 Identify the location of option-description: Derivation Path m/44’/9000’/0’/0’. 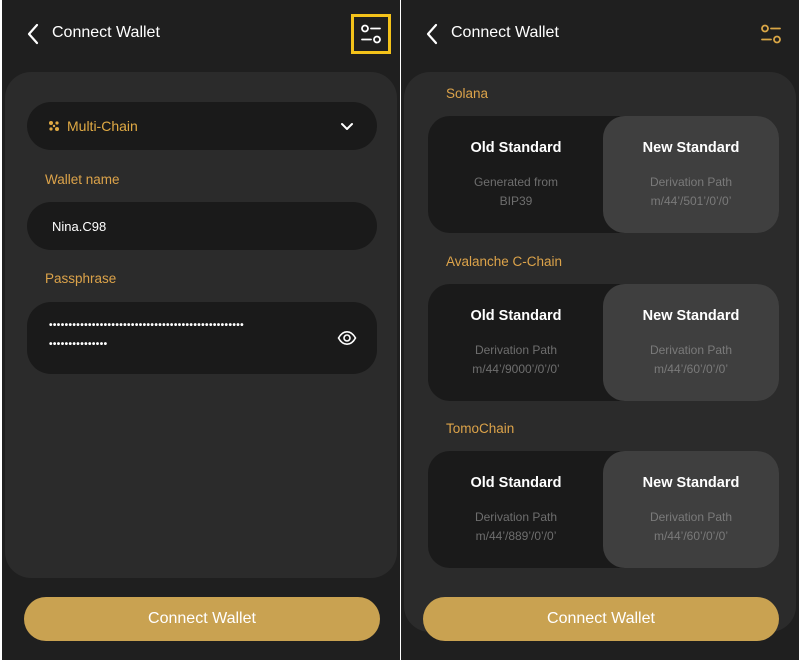
(516, 359).